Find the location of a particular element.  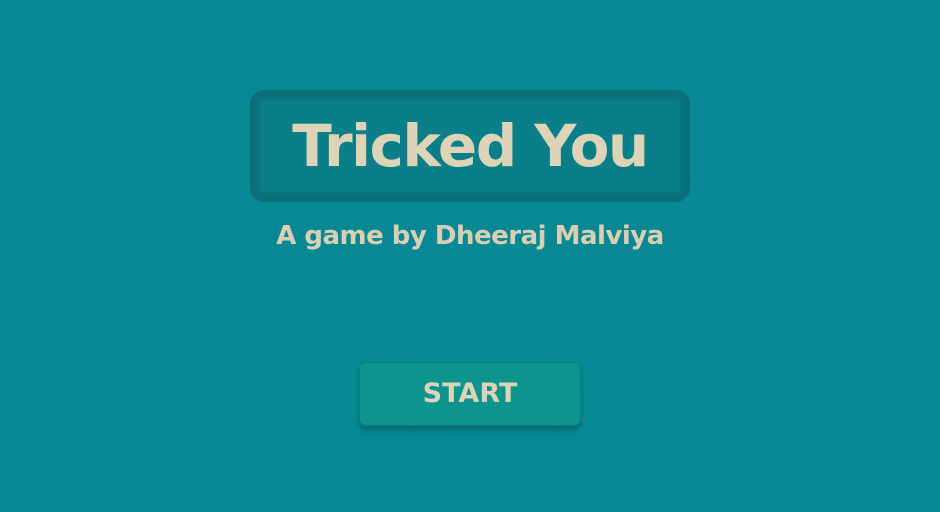

game-subtitle: A game by Dheeraj Malviya is located at coordinates (470, 236).